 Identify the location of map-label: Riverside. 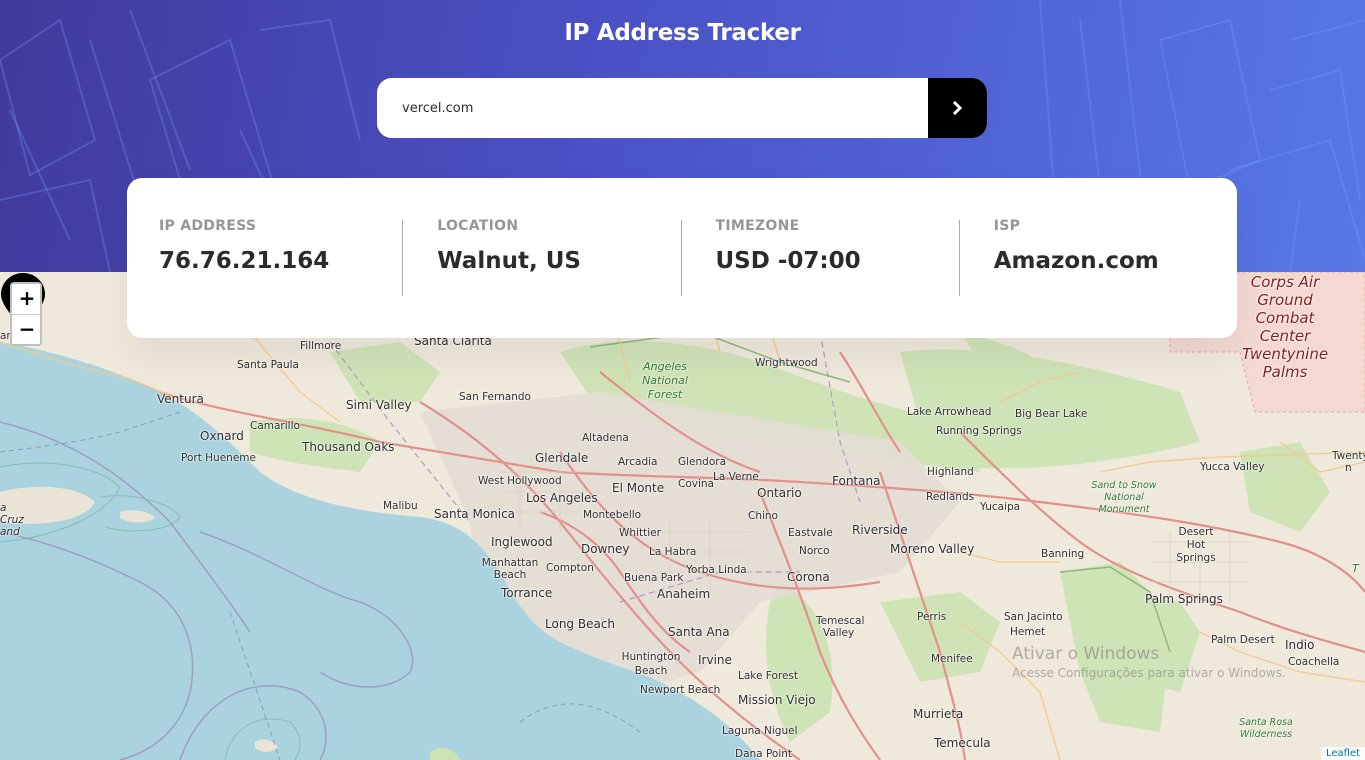
(880, 530).